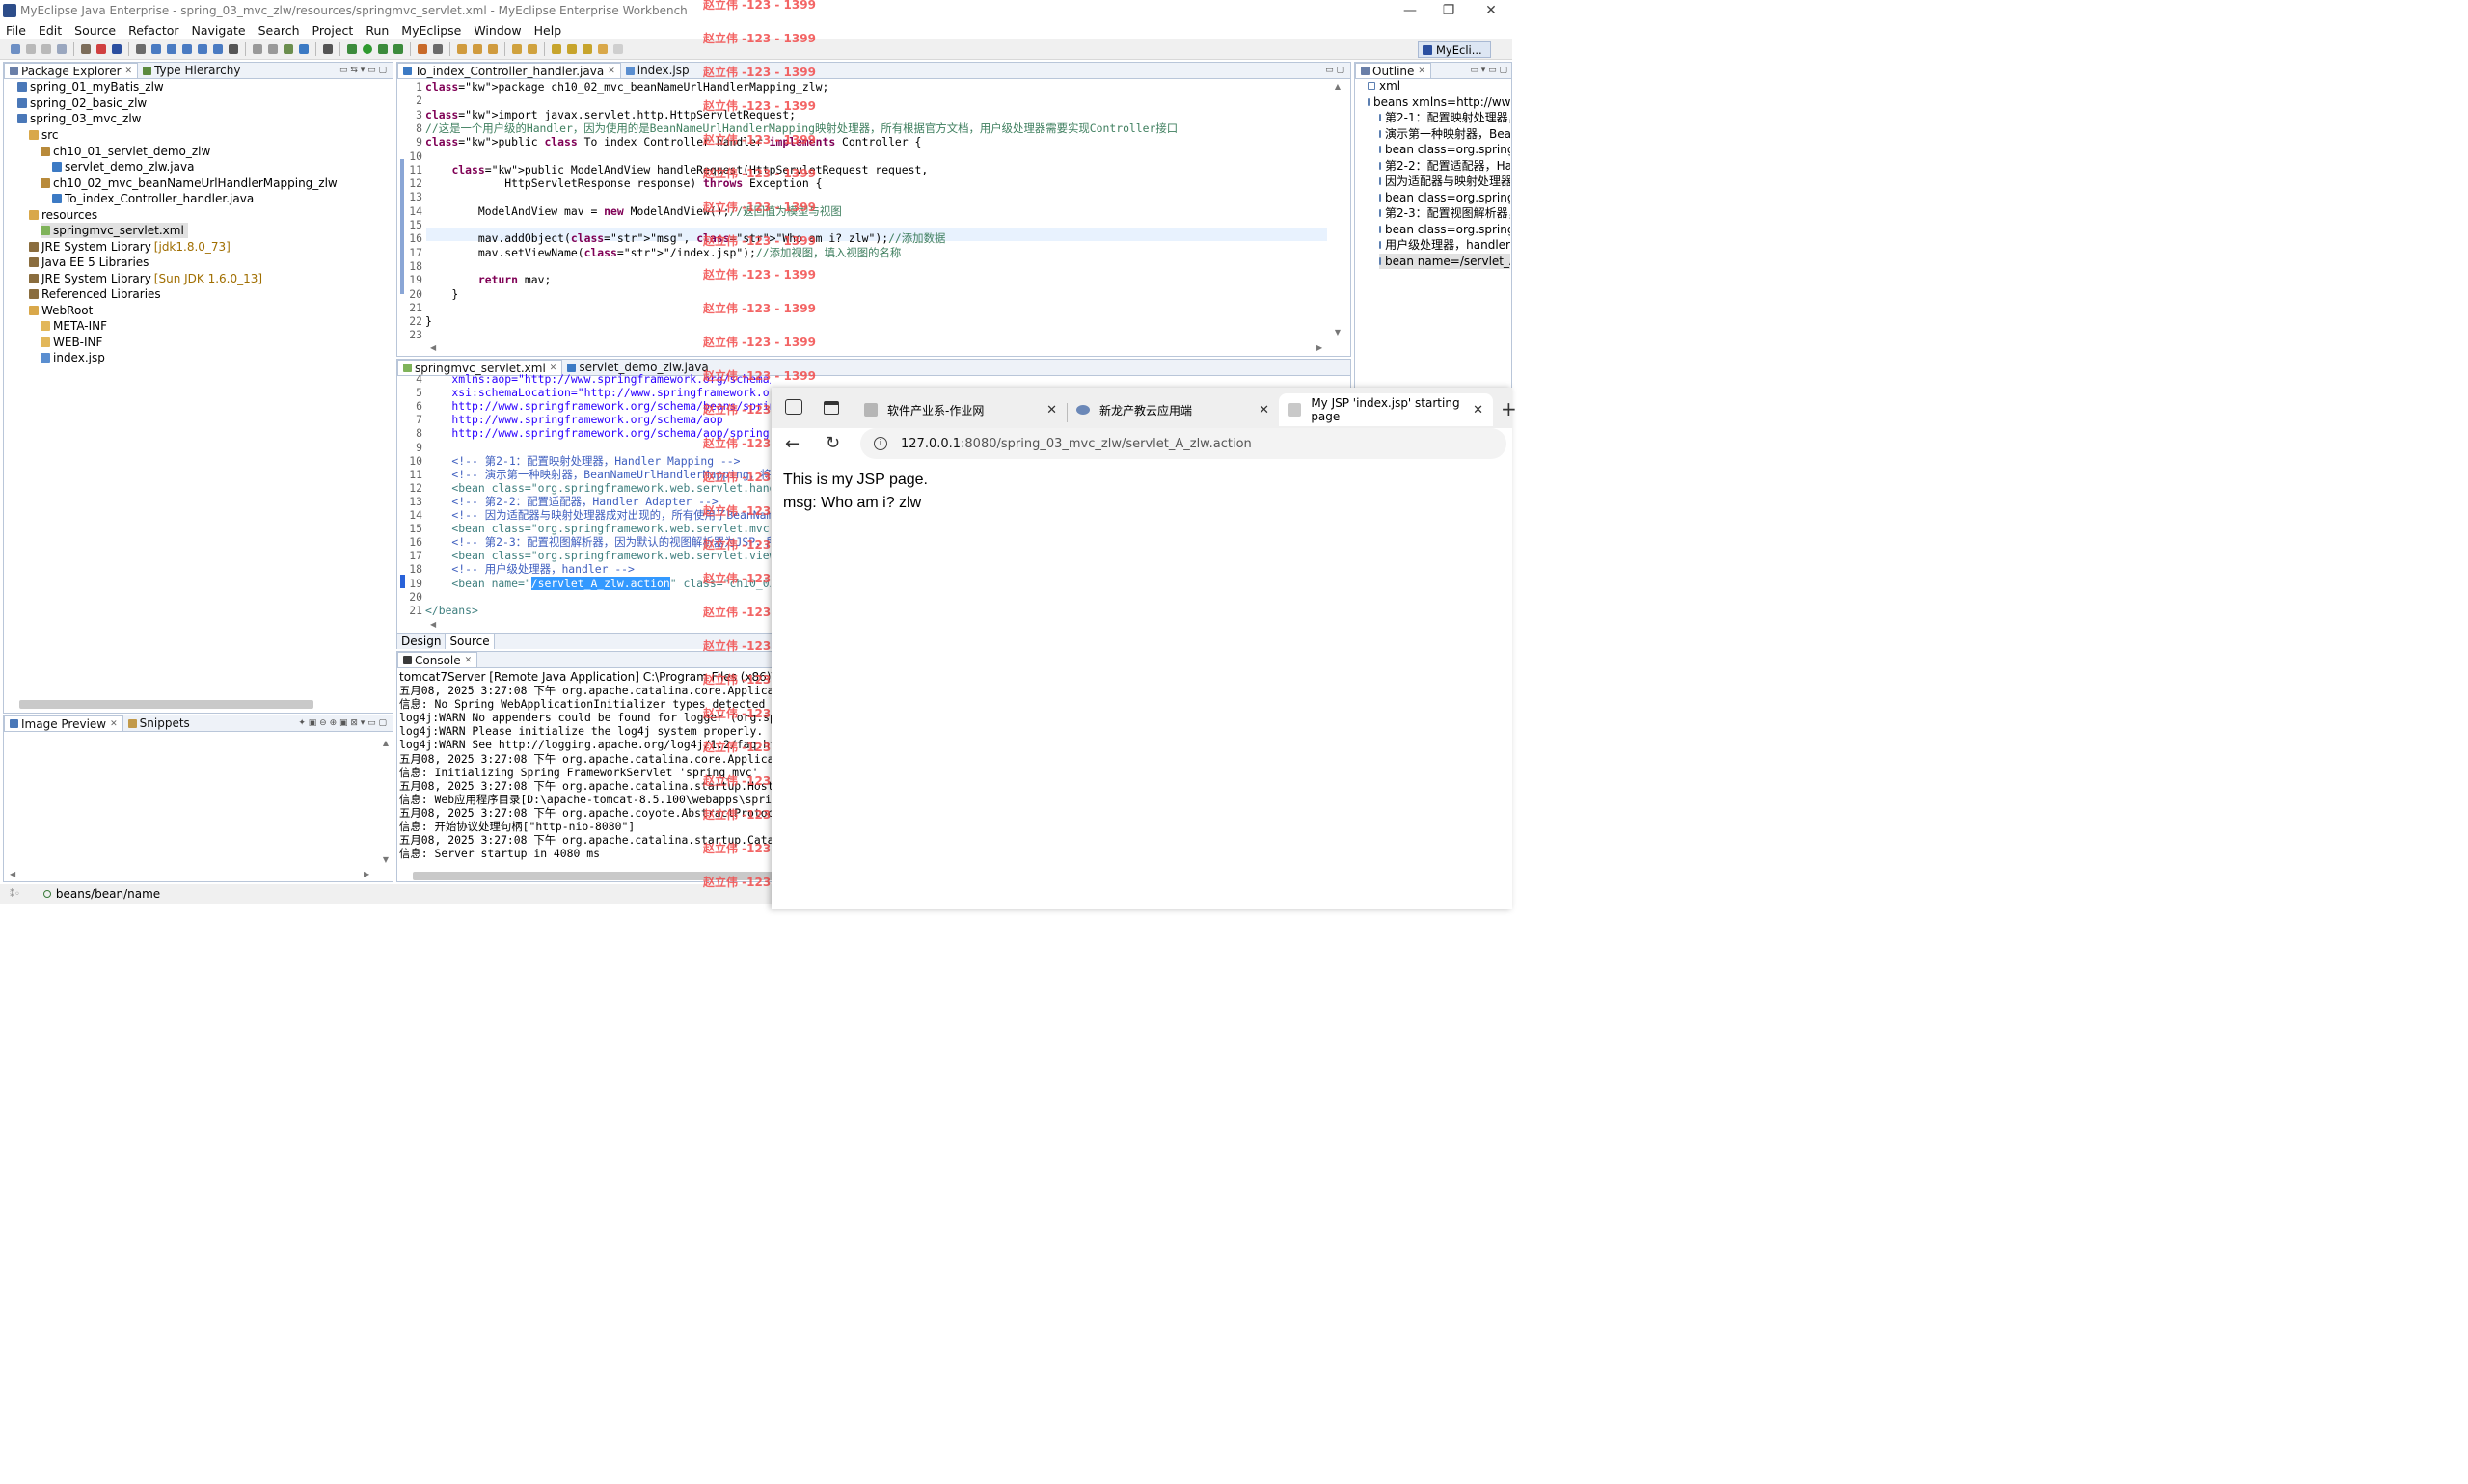  Describe the element at coordinates (488, 279) in the screenshot. I see `code-line: return mav;` at that location.